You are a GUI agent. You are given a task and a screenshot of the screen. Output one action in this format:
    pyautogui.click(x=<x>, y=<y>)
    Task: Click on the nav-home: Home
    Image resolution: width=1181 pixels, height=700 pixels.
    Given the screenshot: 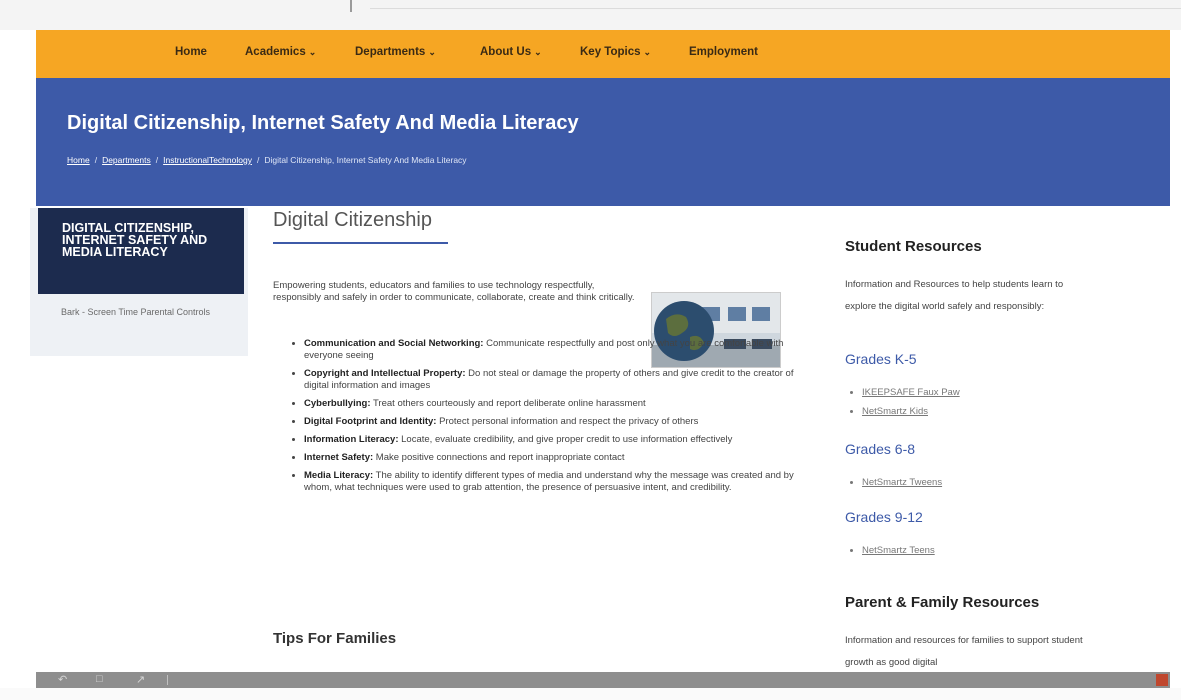 What is the action you would take?
    pyautogui.click(x=191, y=52)
    